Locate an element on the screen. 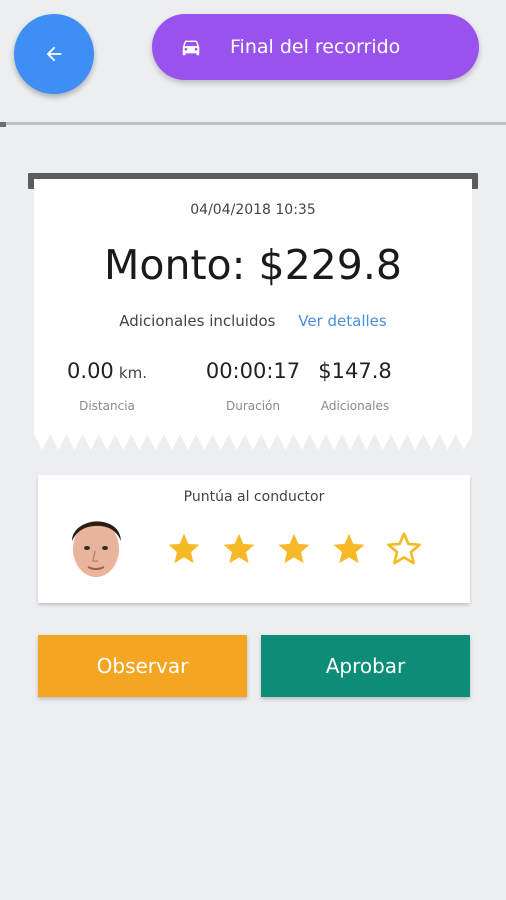 This screenshot has height=900, width=506. car-icon is located at coordinates (191, 47).